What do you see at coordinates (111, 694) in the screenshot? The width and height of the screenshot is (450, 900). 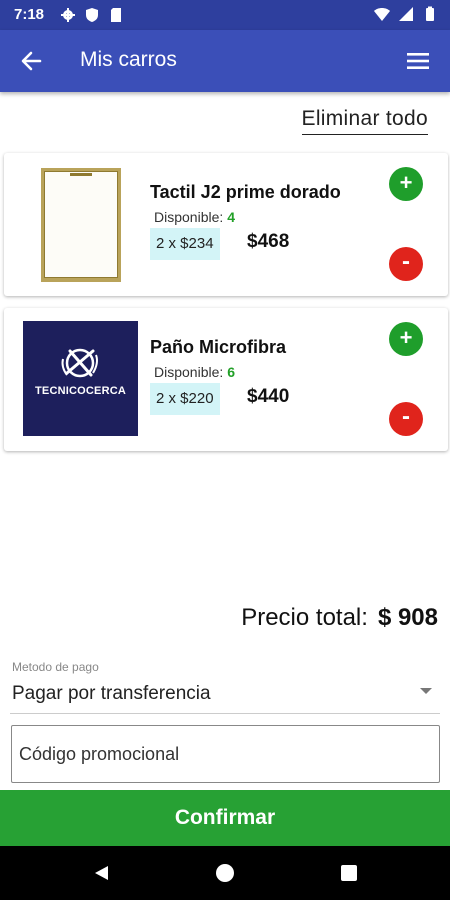 I see `payment-method-select: Pagar por transferencia` at bounding box center [111, 694].